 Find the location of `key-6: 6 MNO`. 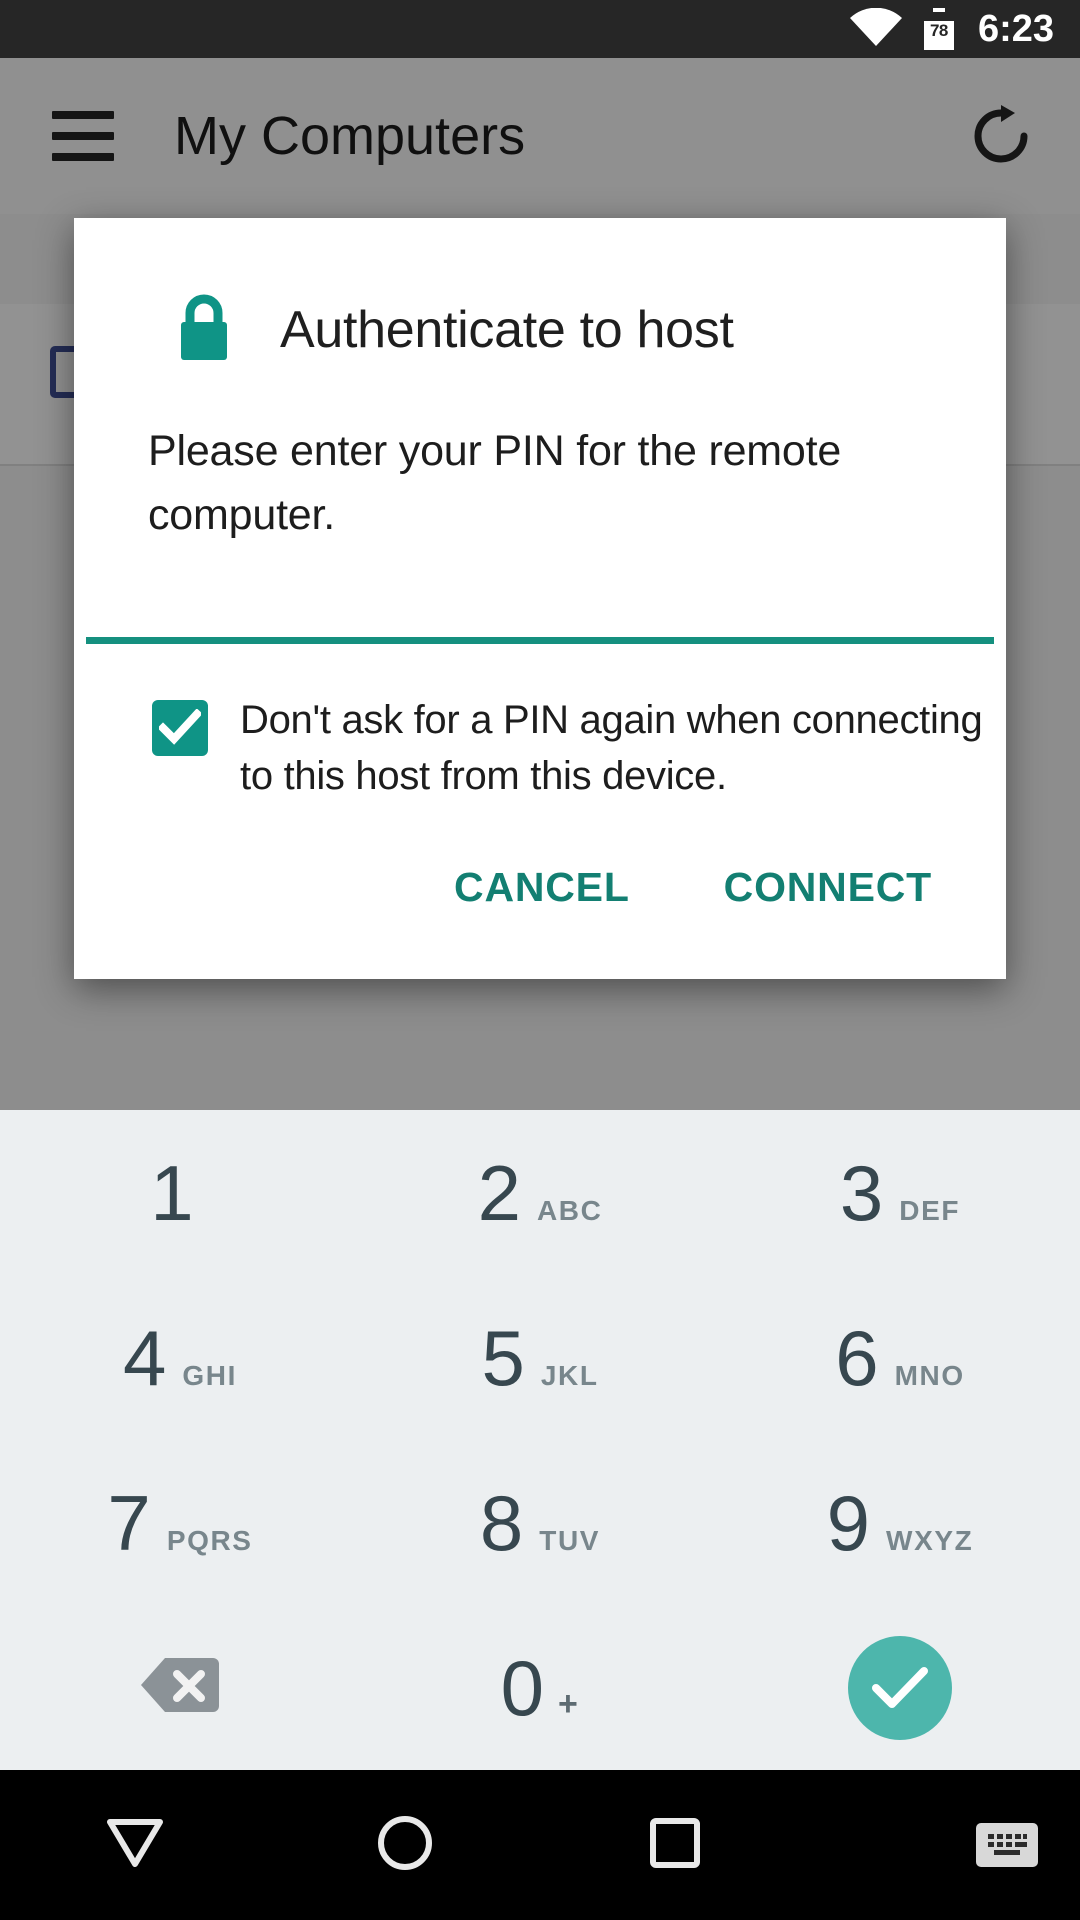

key-6: 6 MNO is located at coordinates (900, 1357).